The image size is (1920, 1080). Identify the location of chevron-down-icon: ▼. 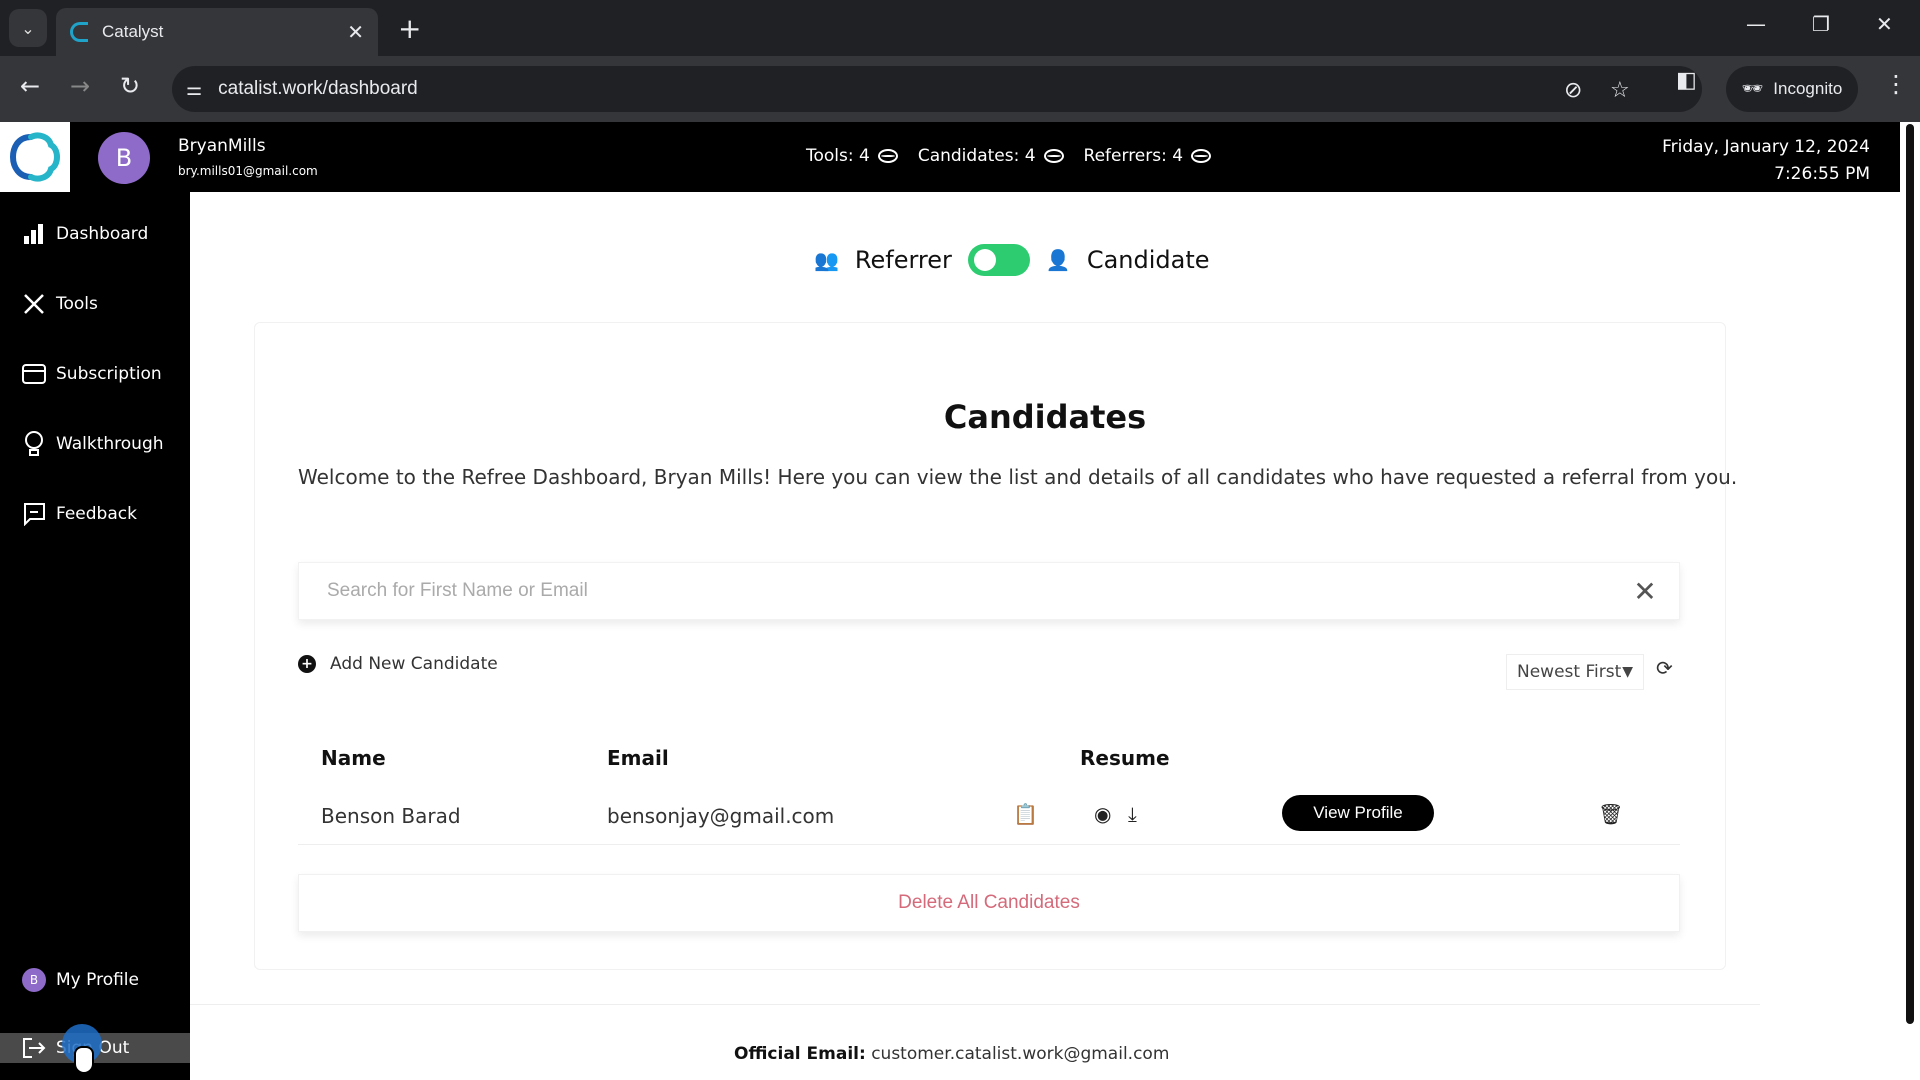
(1627, 672).